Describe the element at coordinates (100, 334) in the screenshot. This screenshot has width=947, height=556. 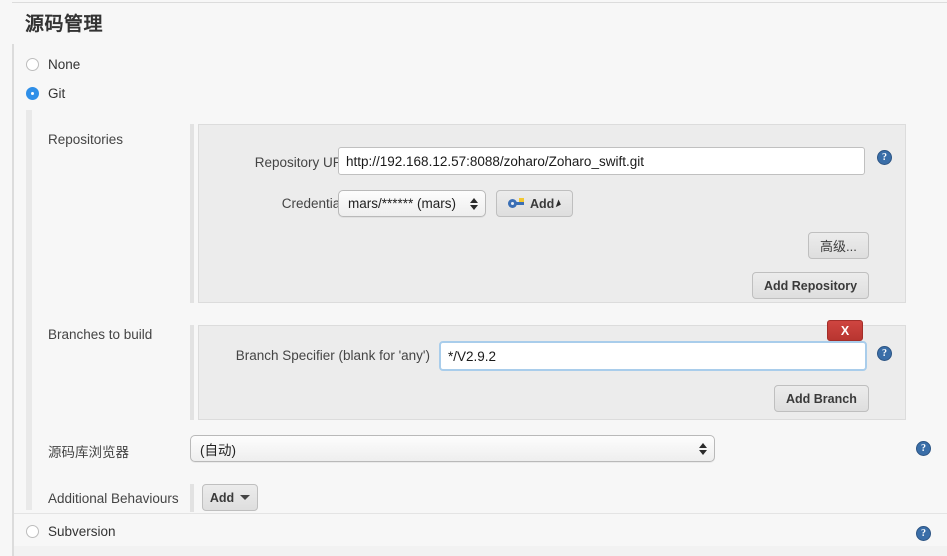
I see `branches-row-label: Branches to build` at that location.